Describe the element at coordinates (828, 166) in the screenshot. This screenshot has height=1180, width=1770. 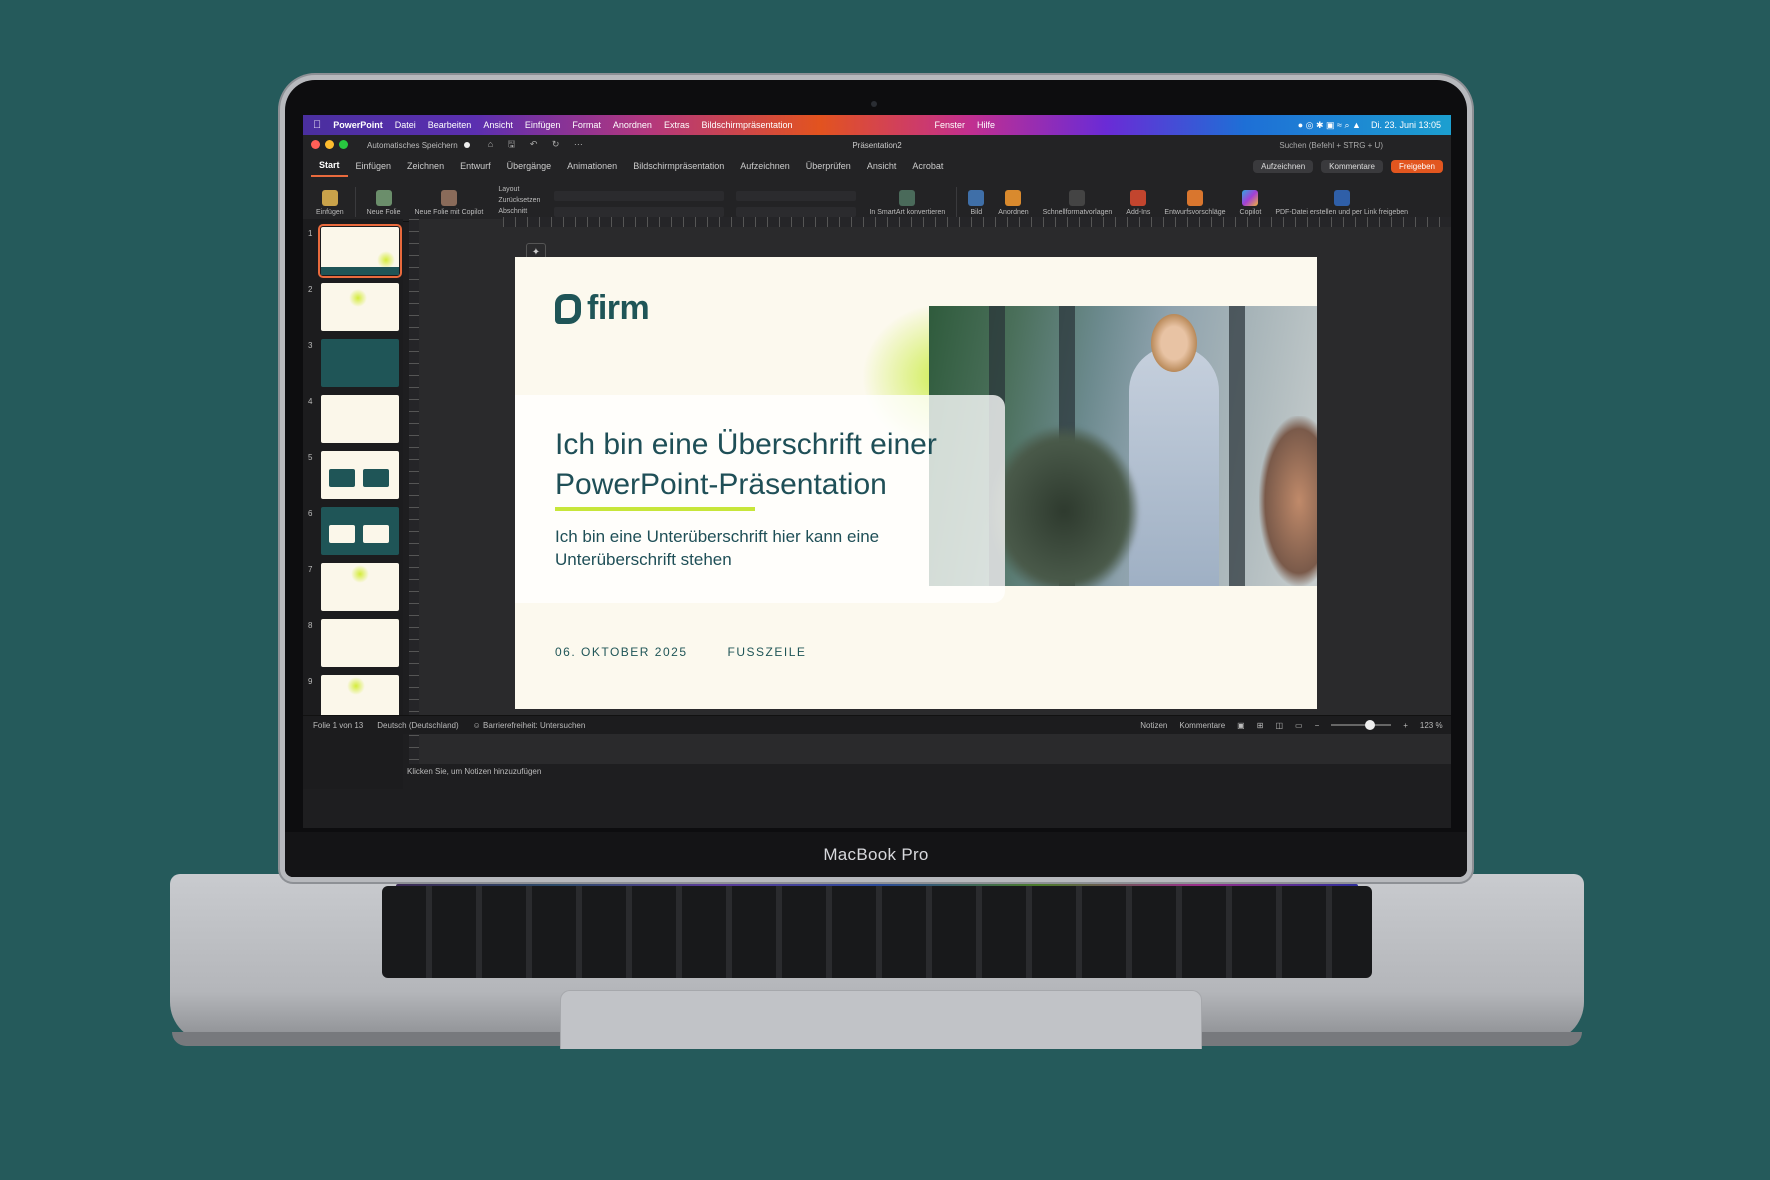
I see `tab-ueberpruefen: Überprüfen` at that location.